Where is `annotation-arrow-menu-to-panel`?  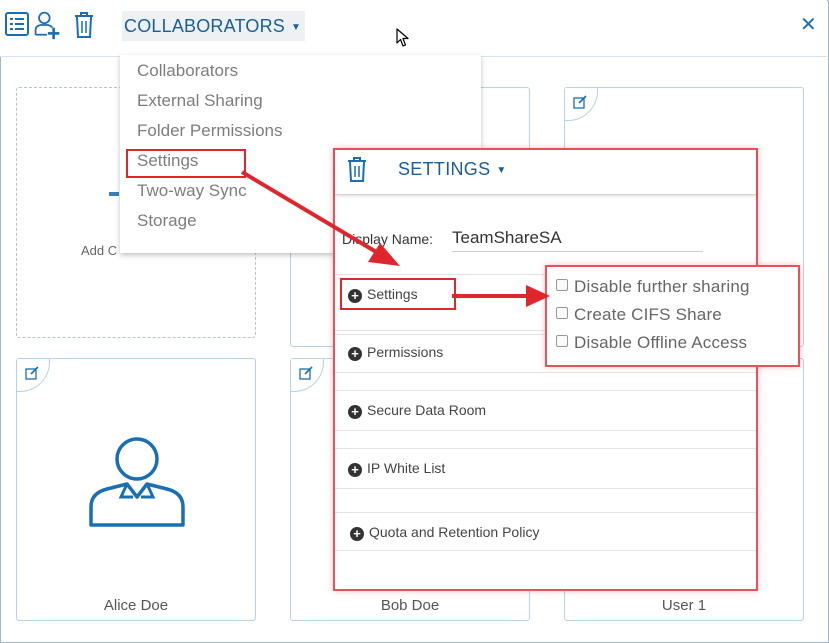
annotation-arrow-menu-to-panel is located at coordinates (310, 212).